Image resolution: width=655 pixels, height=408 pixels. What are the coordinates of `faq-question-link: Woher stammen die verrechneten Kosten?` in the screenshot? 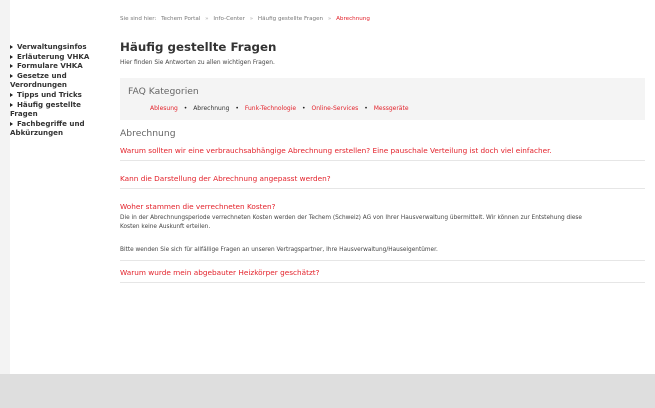 It's located at (198, 206).